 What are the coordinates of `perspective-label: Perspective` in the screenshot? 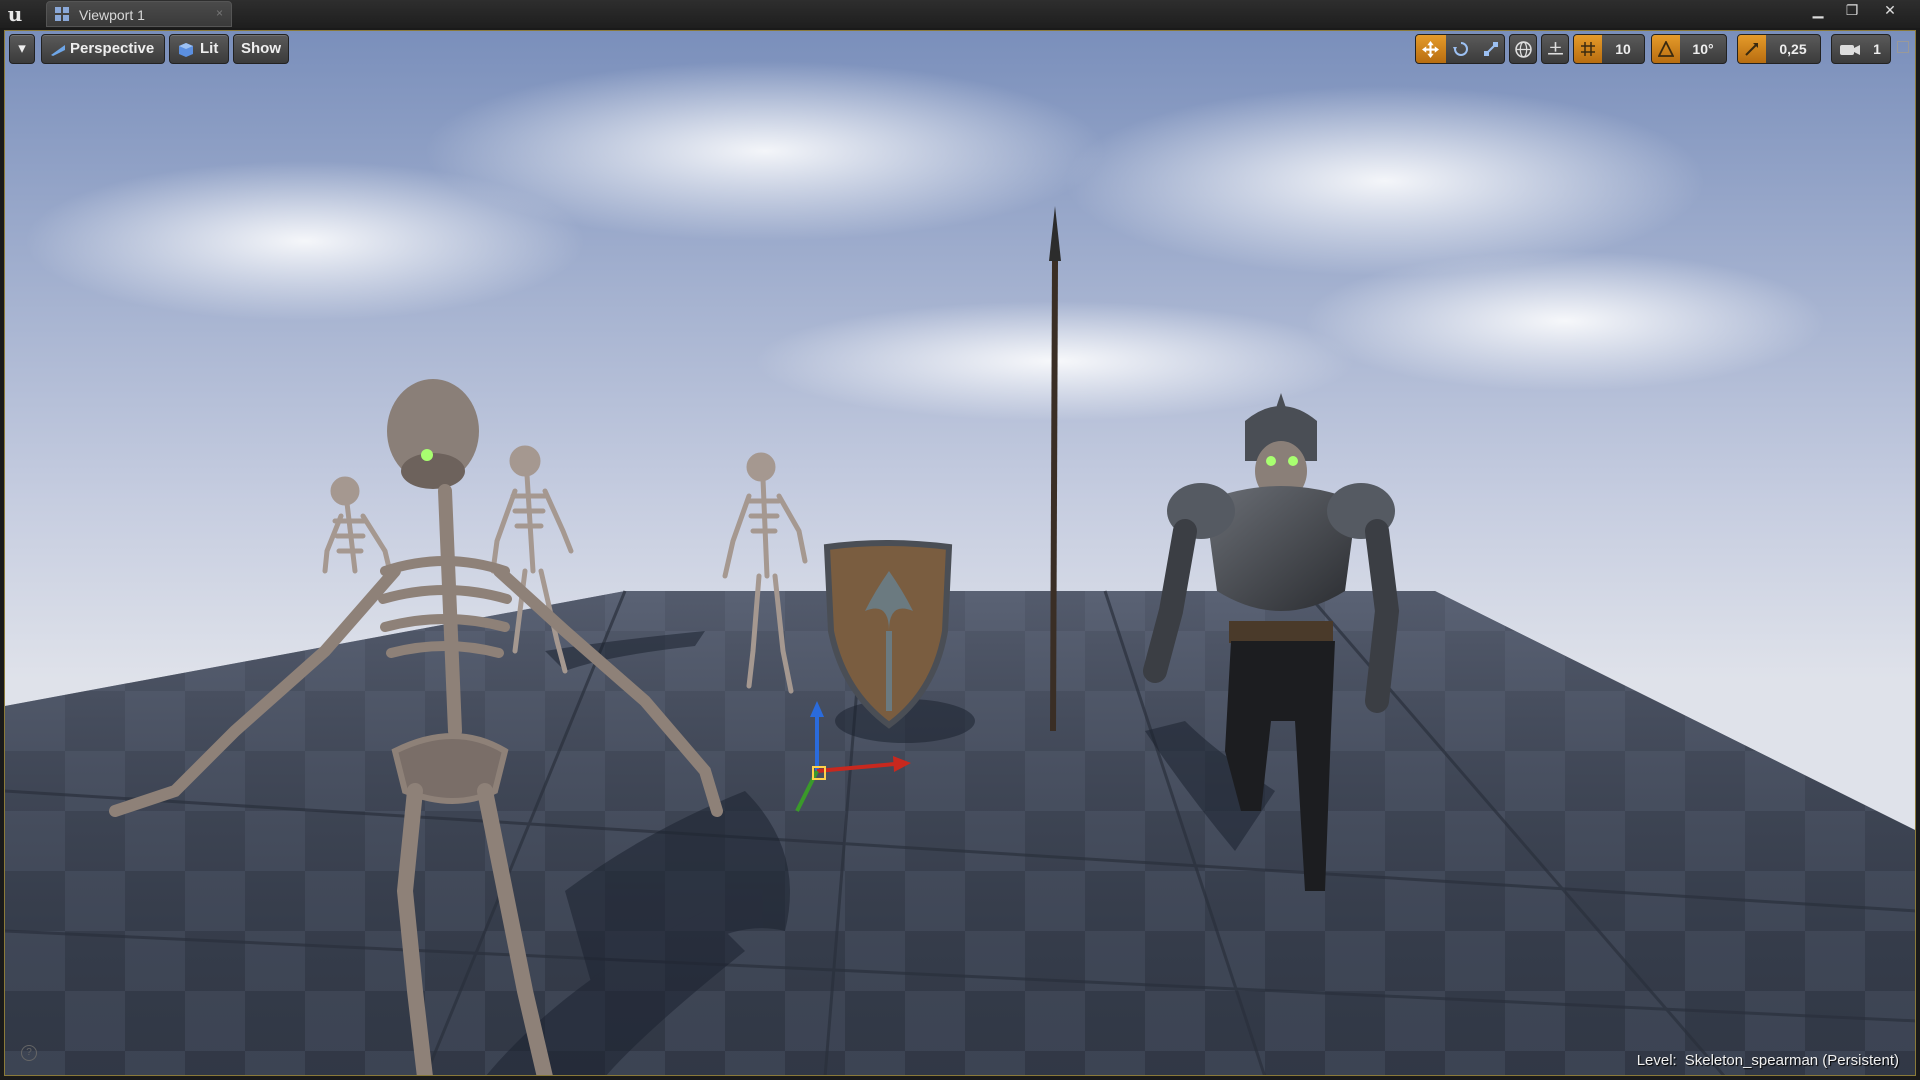 It's located at (112, 48).